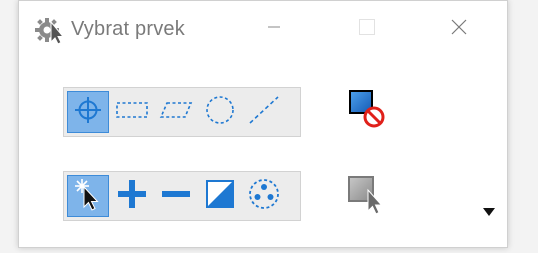 The width and height of the screenshot is (538, 253). I want to click on circle-select-button, so click(220, 112).